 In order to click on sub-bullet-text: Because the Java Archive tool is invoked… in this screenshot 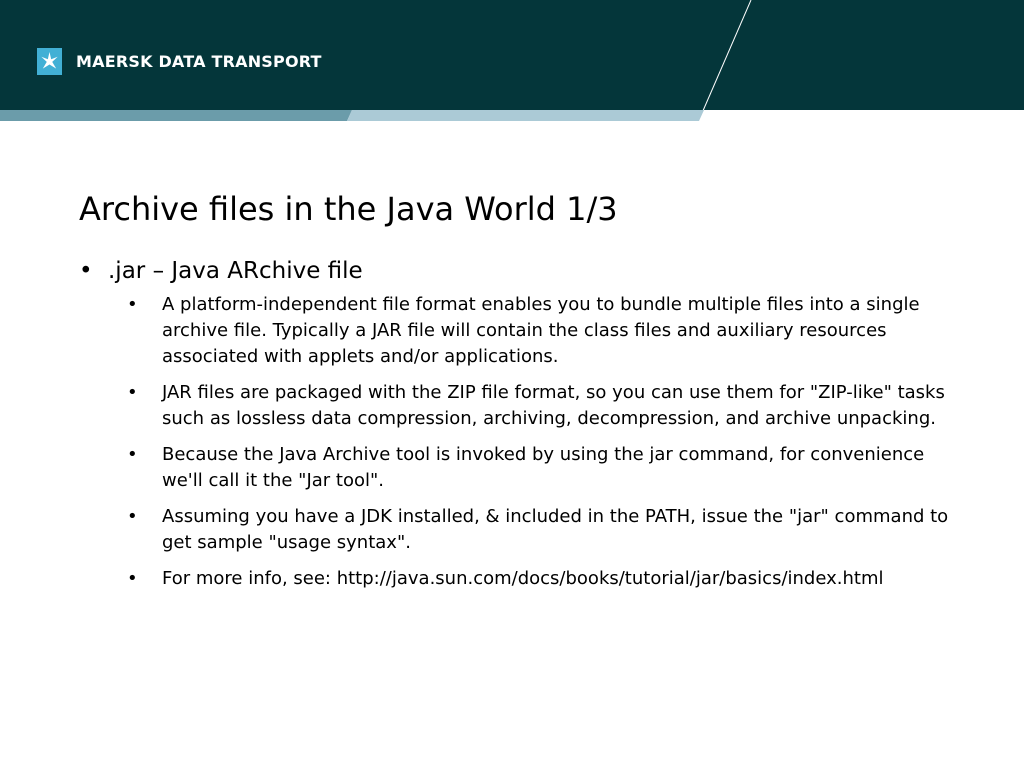, I will do `click(543, 467)`.